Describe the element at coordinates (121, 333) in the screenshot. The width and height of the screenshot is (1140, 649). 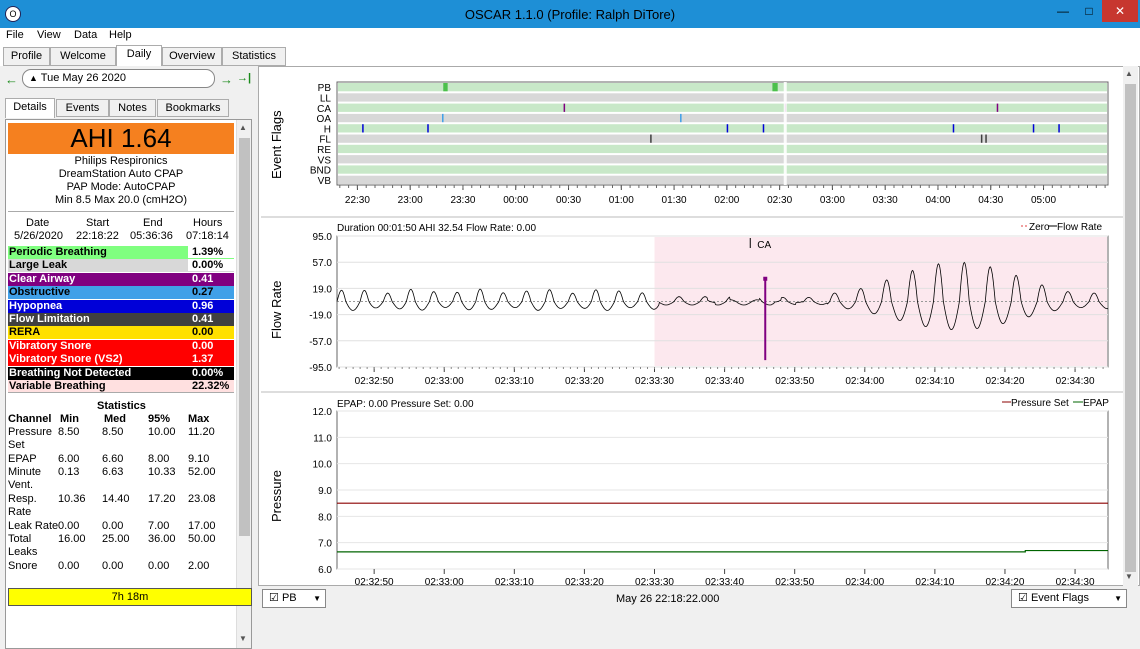
I see `event-summary-row: RERA 0.00` at that location.